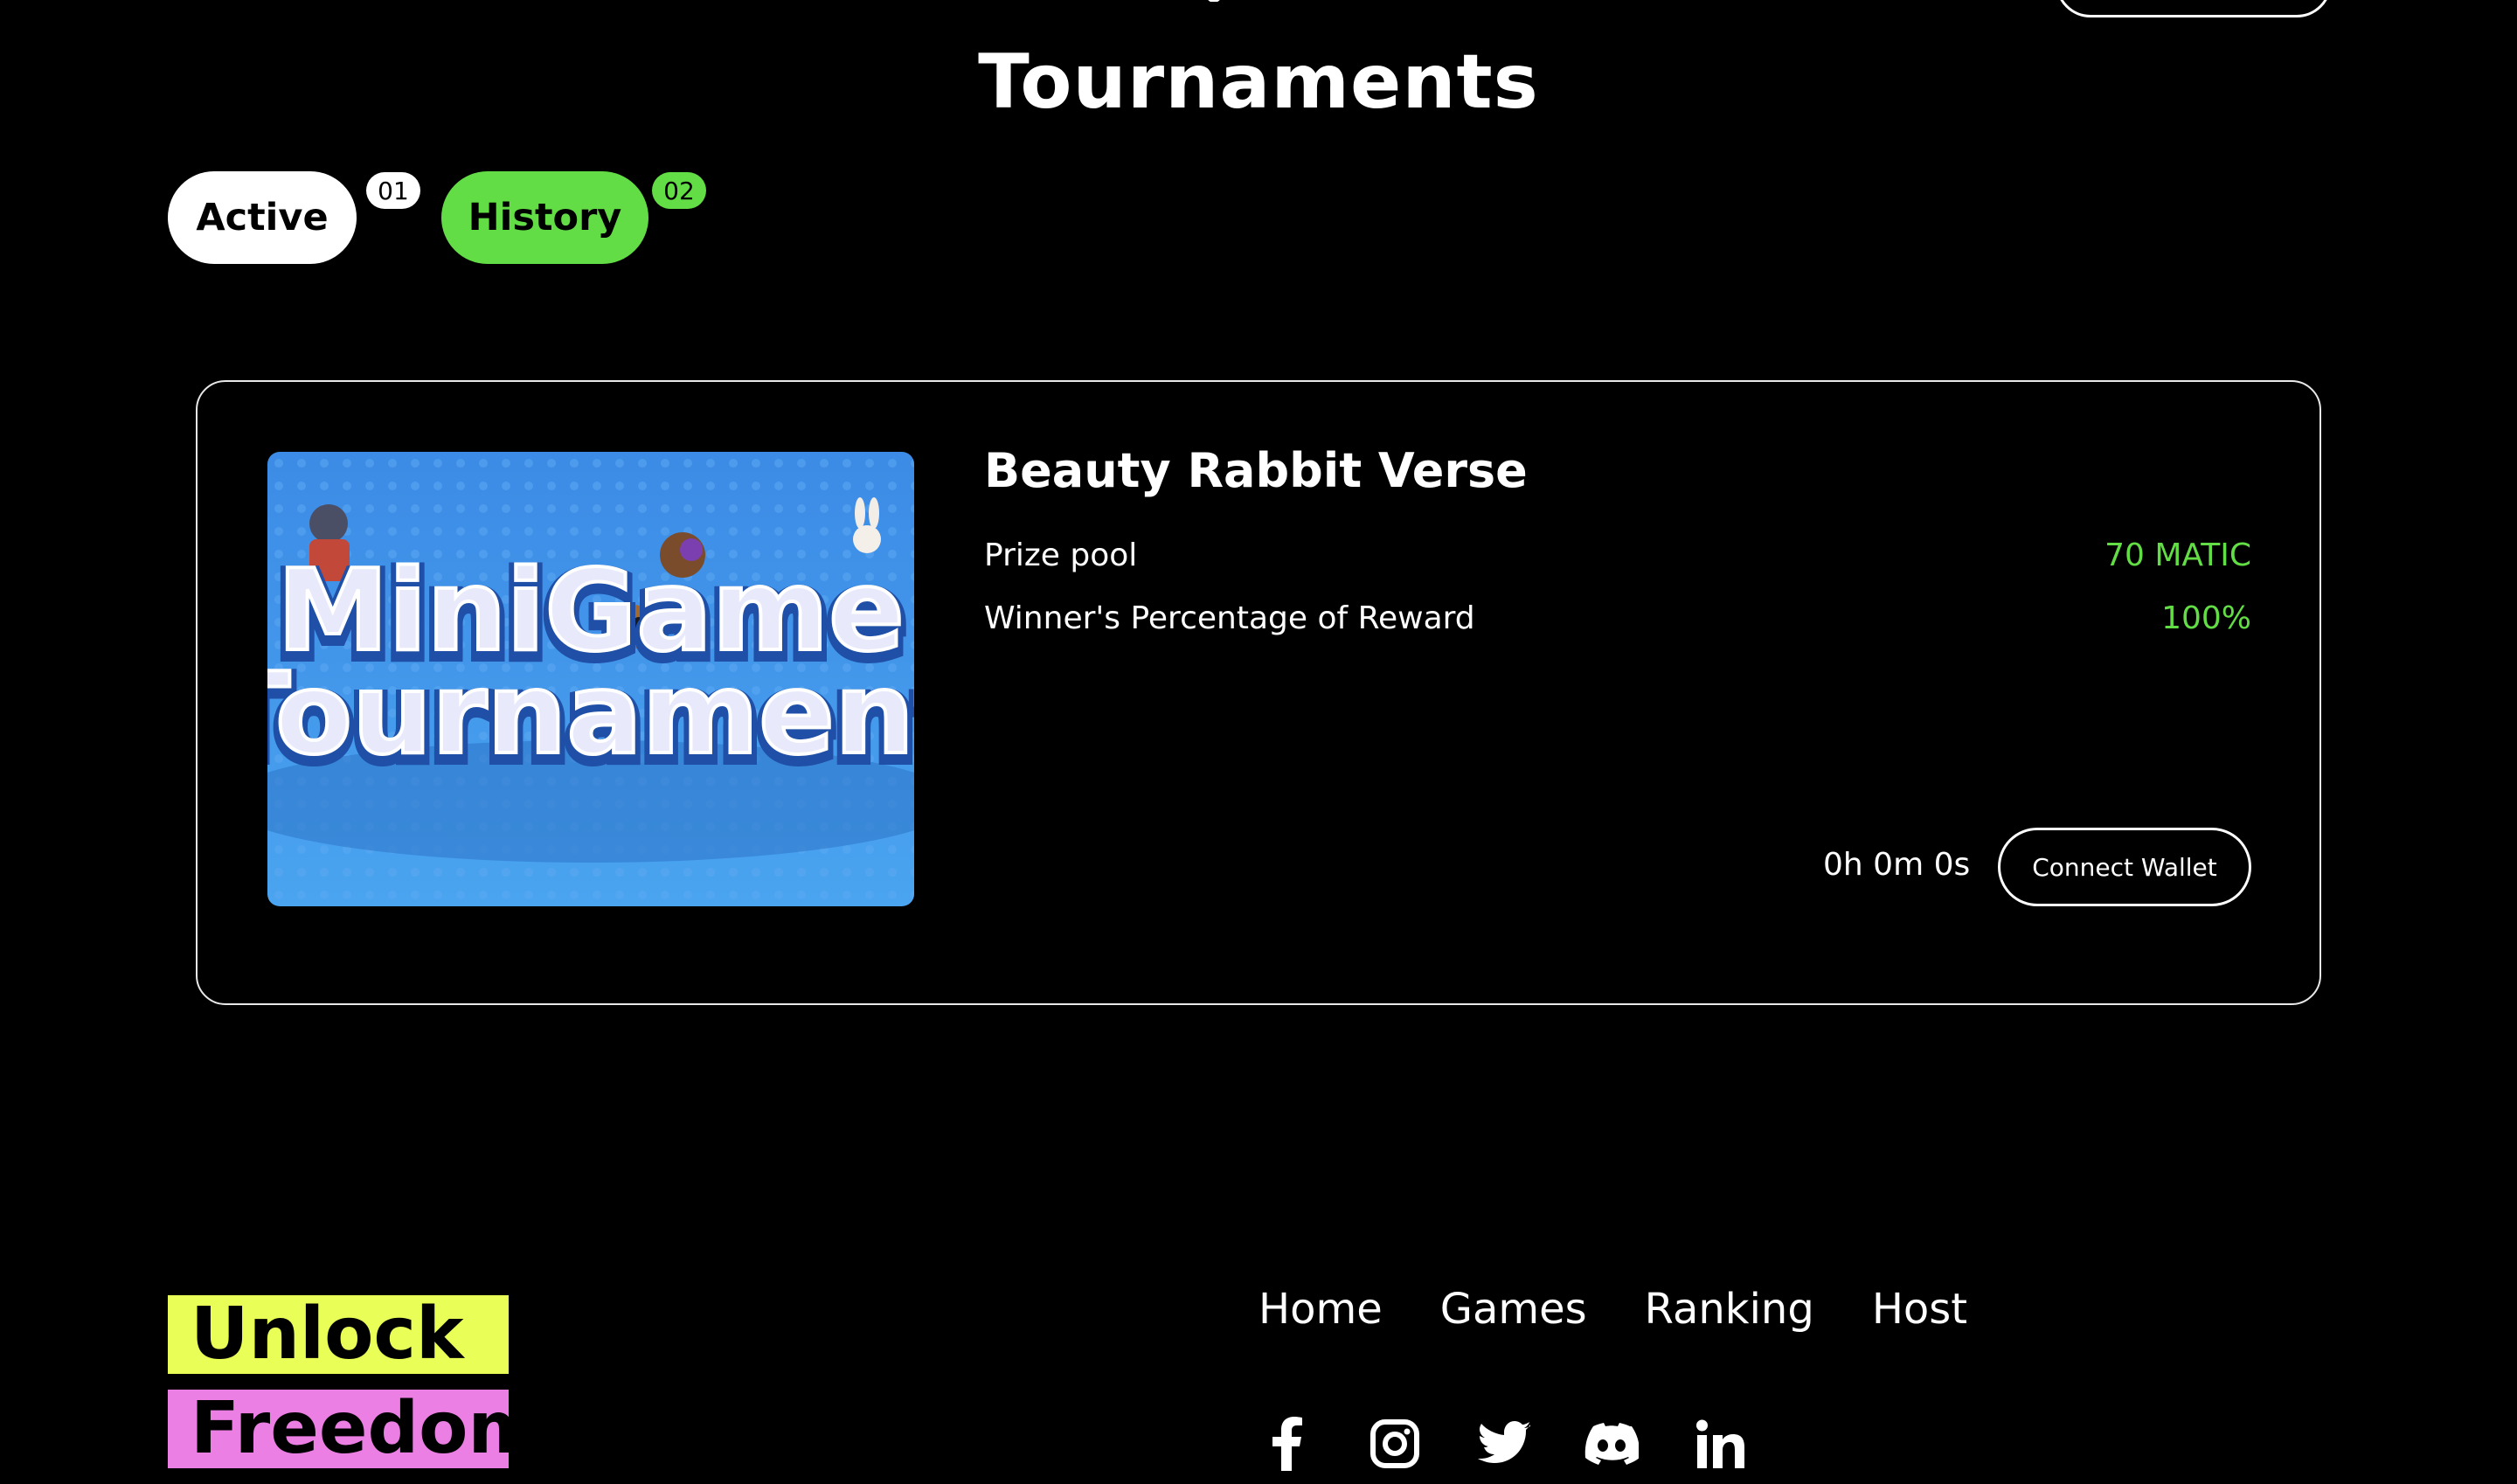  What do you see at coordinates (338, 1334) in the screenshot?
I see `brand-tagline-unlock: Unlock` at bounding box center [338, 1334].